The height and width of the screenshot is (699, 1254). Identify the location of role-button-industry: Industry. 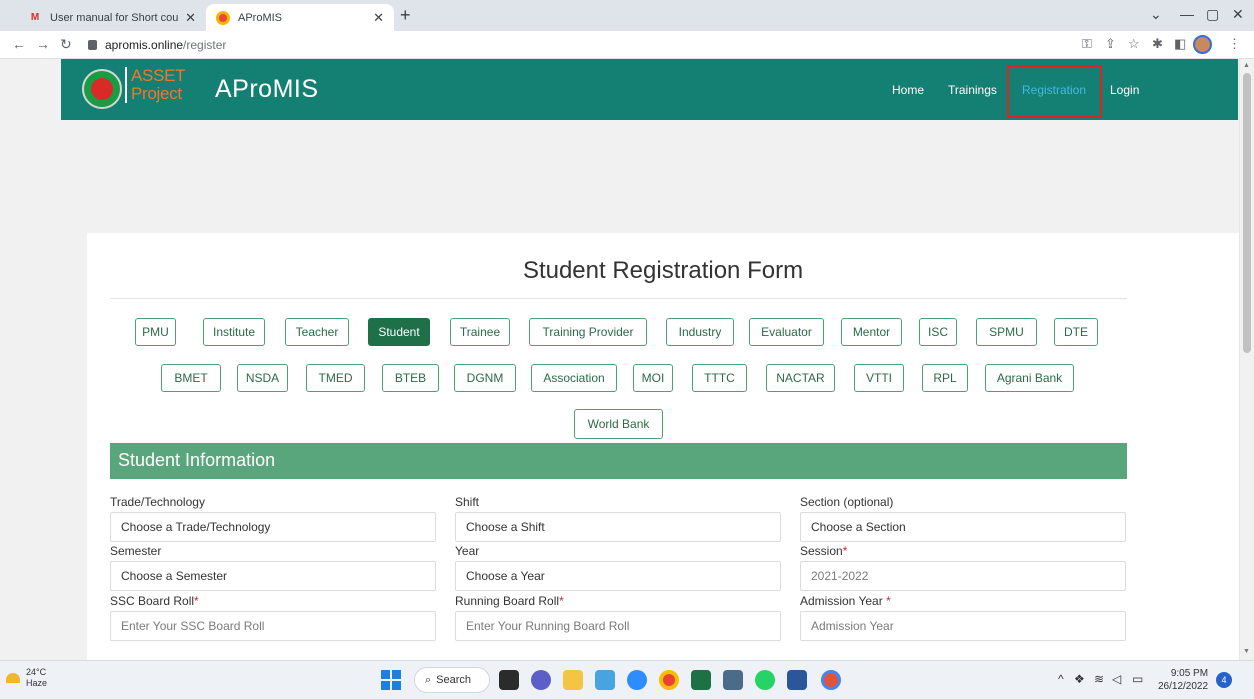
(700, 332).